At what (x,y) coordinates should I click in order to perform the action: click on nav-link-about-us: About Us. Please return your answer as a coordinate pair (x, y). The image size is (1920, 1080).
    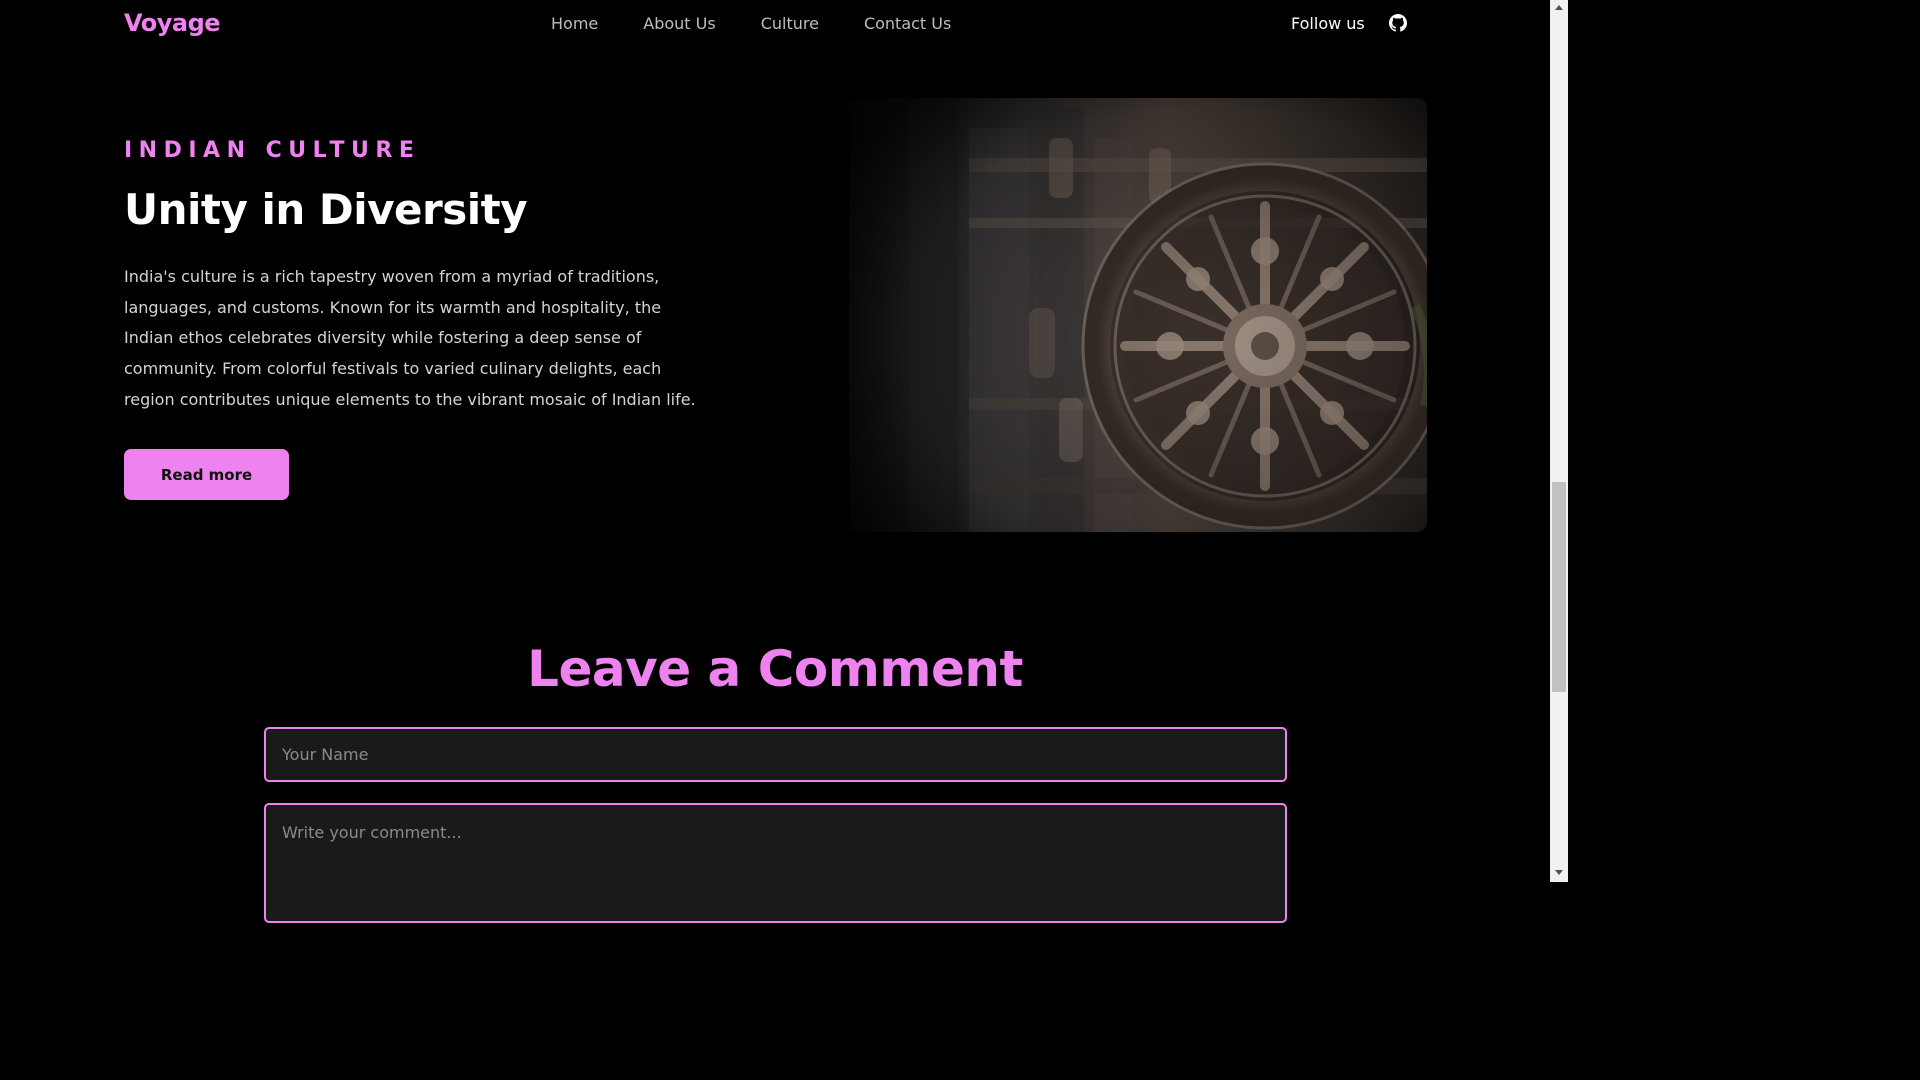
    Looking at the image, I should click on (679, 23).